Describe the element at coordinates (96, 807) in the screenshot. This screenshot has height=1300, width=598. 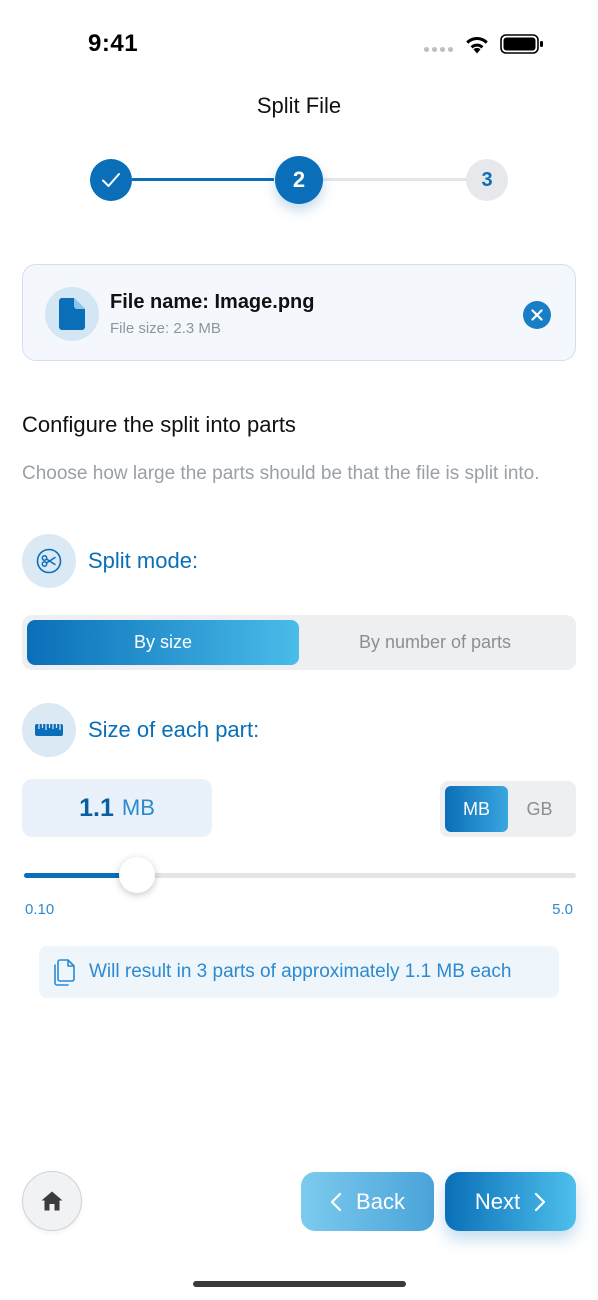
I see `size-value: 1.1` at that location.